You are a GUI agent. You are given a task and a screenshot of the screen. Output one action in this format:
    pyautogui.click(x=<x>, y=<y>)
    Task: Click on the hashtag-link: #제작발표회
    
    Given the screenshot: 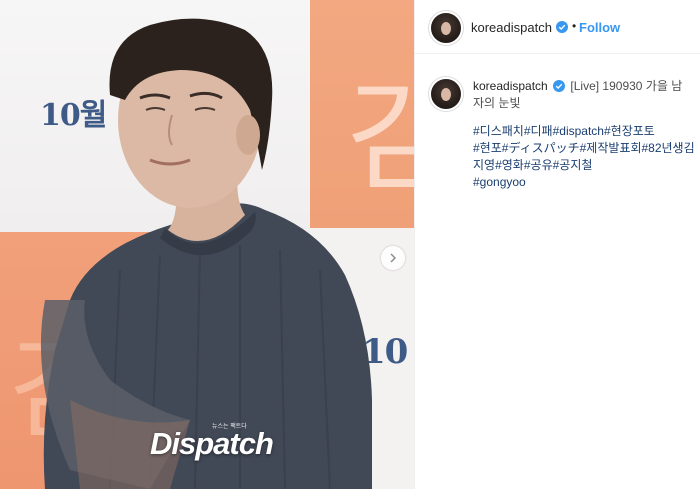 What is the action you would take?
    pyautogui.click(x=611, y=148)
    